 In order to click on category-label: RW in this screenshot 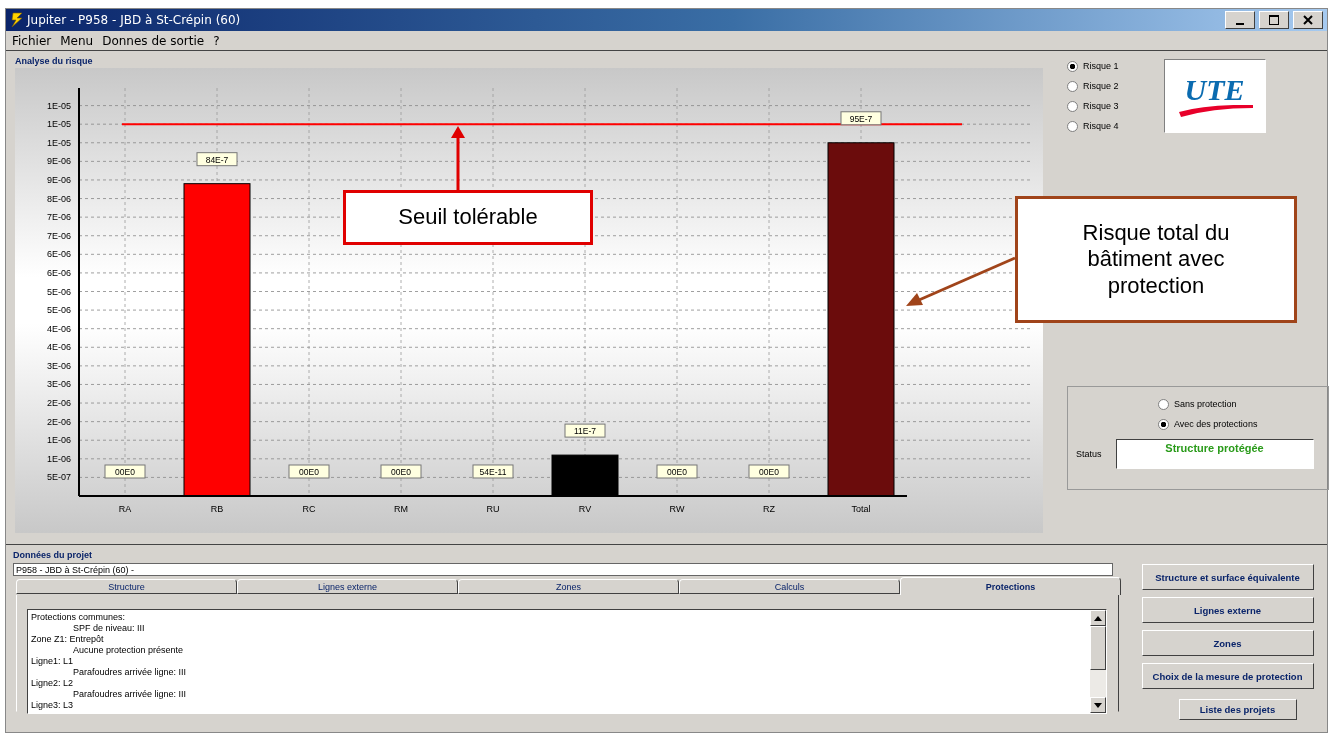, I will do `click(677, 509)`.